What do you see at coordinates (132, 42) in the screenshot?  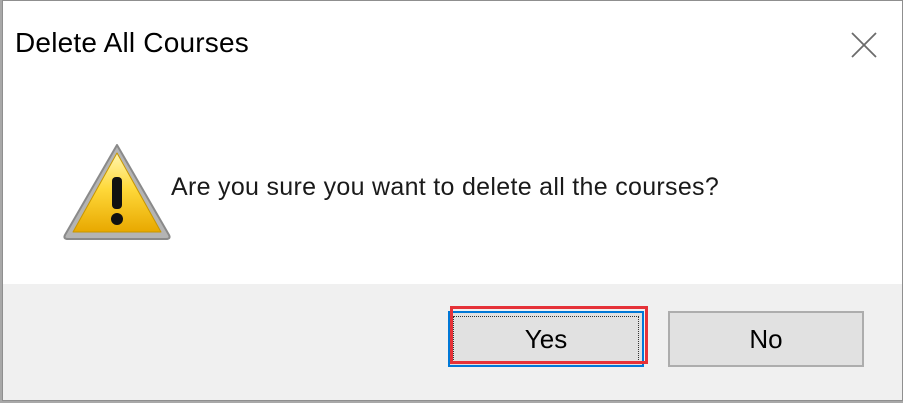 I see `dialog-title: Delete All Courses` at bounding box center [132, 42].